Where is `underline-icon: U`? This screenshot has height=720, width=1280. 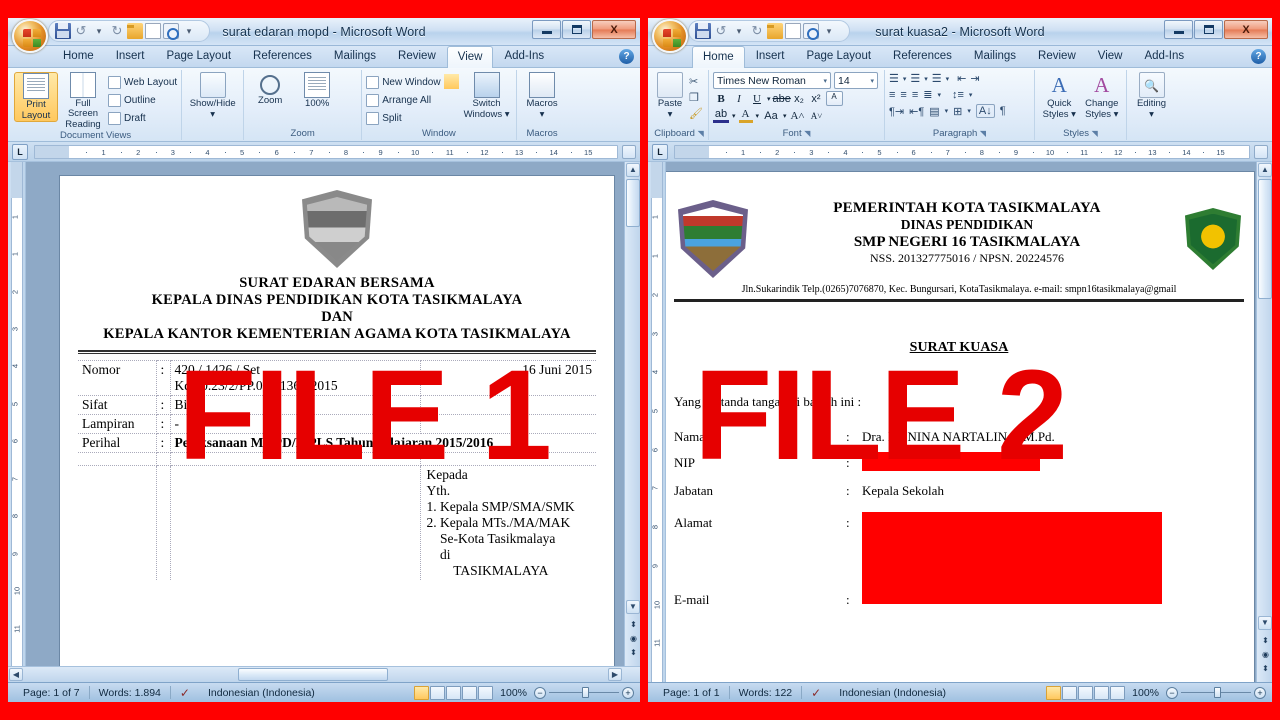
underline-icon: U is located at coordinates (757, 99).